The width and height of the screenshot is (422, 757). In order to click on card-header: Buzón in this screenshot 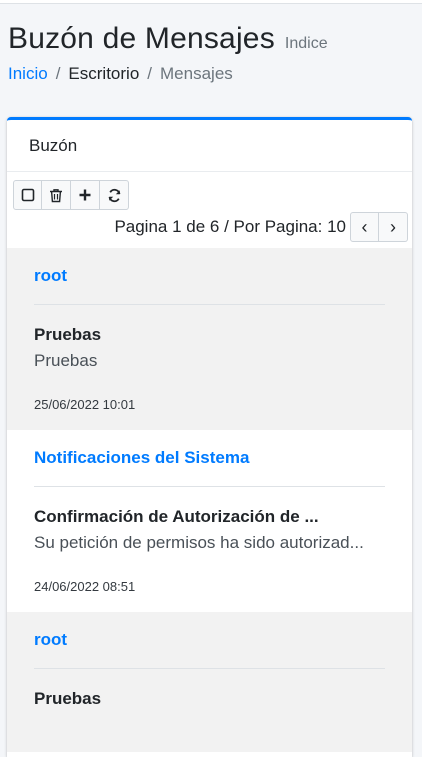, I will do `click(209, 146)`.